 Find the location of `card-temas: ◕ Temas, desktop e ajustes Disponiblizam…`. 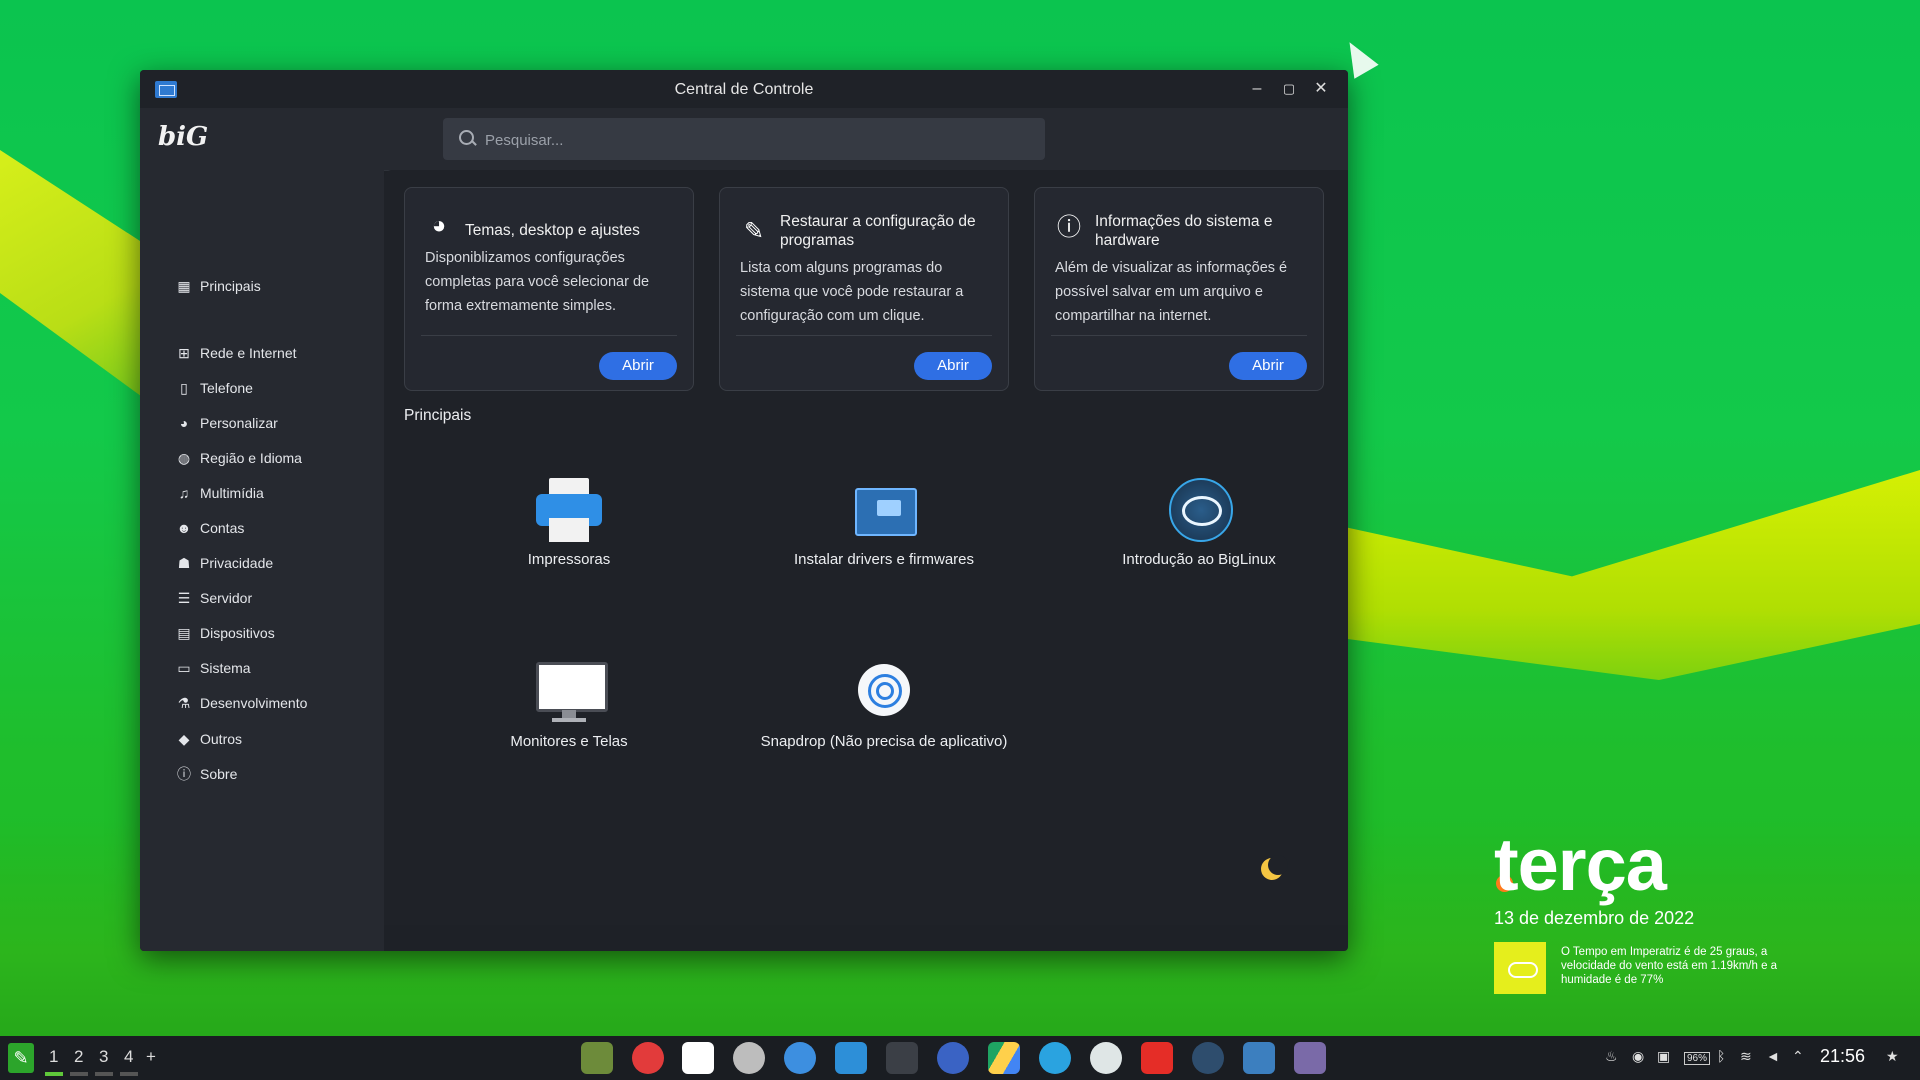

card-temas: ◕ Temas, desktop e ajustes Disponiblizam… is located at coordinates (549, 289).